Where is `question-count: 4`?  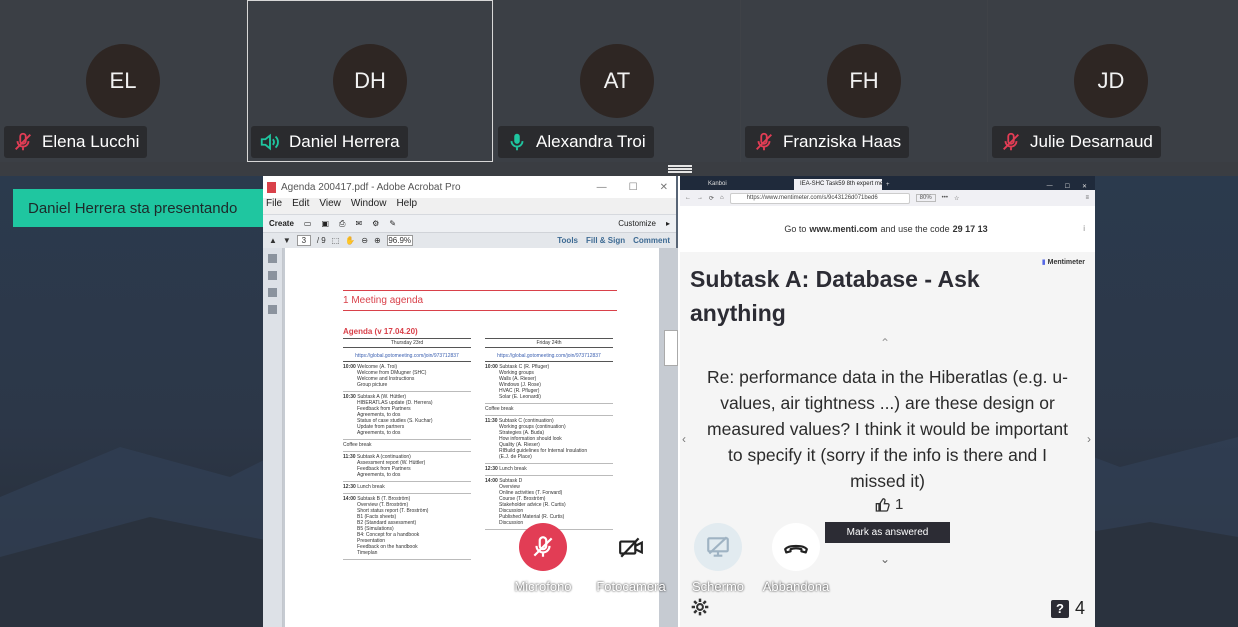
question-count: 4 is located at coordinates (1079, 608).